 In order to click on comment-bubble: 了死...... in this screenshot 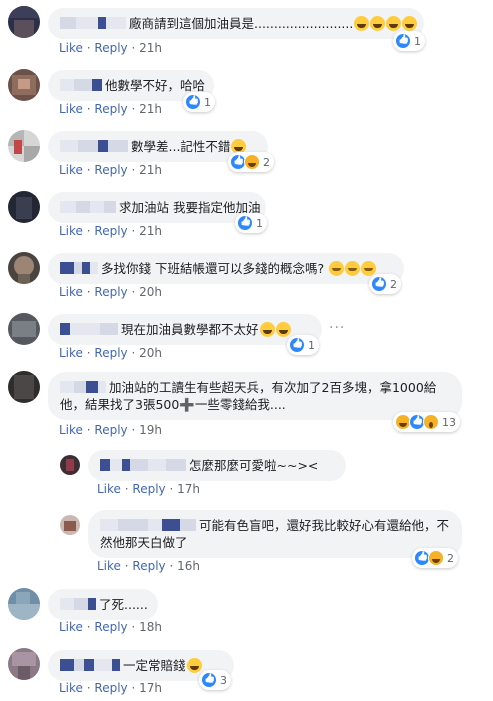, I will do `click(103, 604)`.